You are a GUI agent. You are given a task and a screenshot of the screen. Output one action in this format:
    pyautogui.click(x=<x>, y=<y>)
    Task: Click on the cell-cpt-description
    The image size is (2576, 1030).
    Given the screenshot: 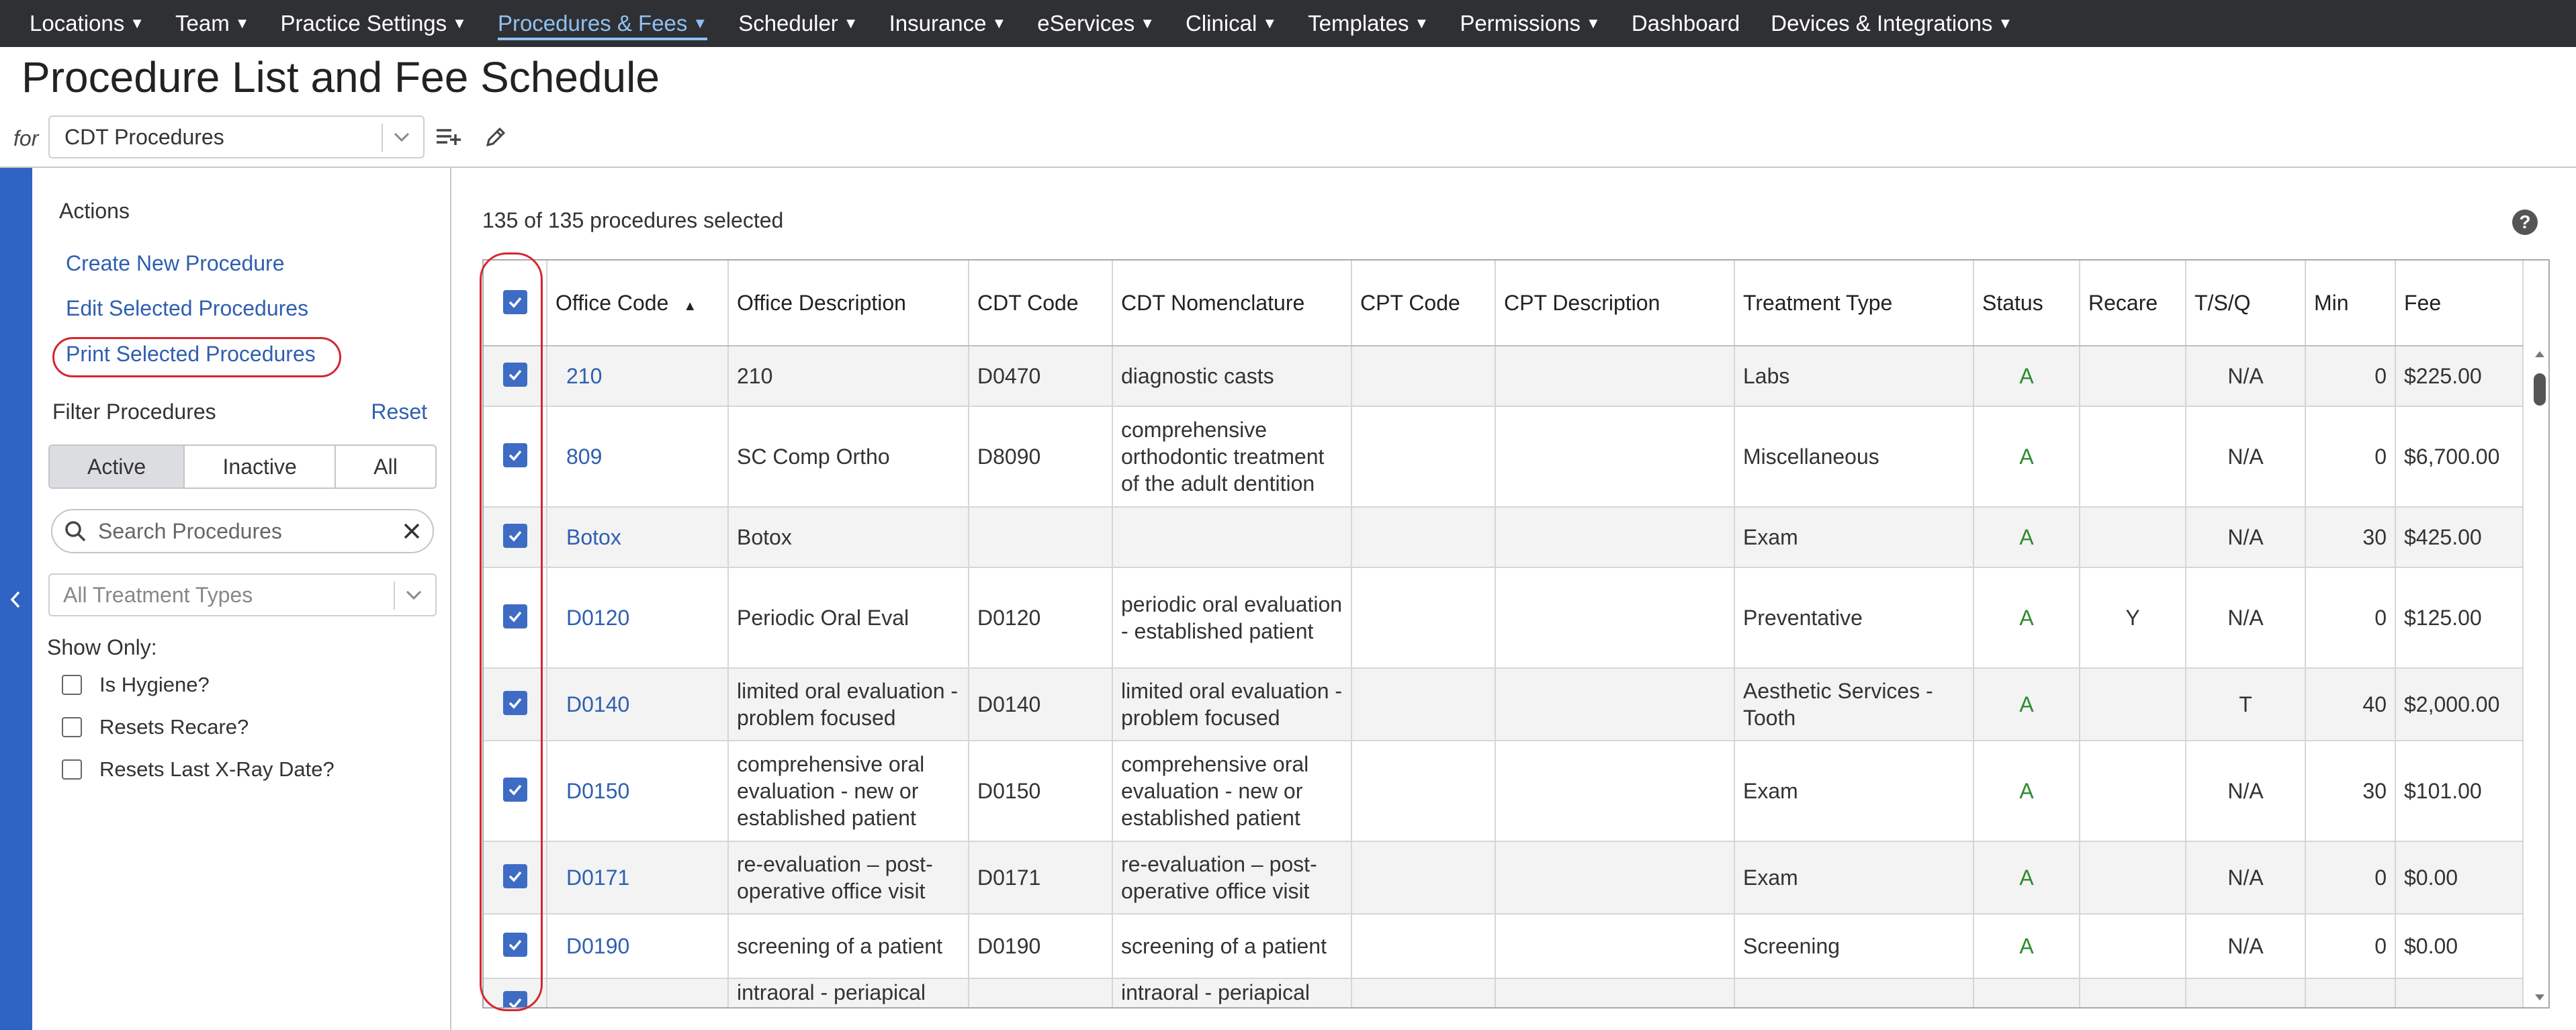 What is the action you would take?
    pyautogui.click(x=1615, y=878)
    